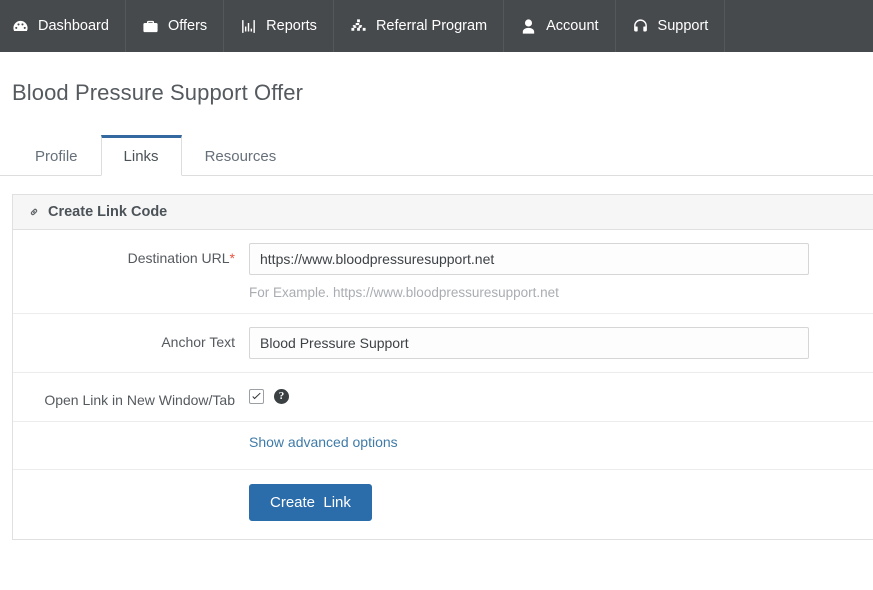 Image resolution: width=873 pixels, height=590 pixels. Describe the element at coordinates (178, 258) in the screenshot. I see `destination-url-label-text: Destination URL` at that location.